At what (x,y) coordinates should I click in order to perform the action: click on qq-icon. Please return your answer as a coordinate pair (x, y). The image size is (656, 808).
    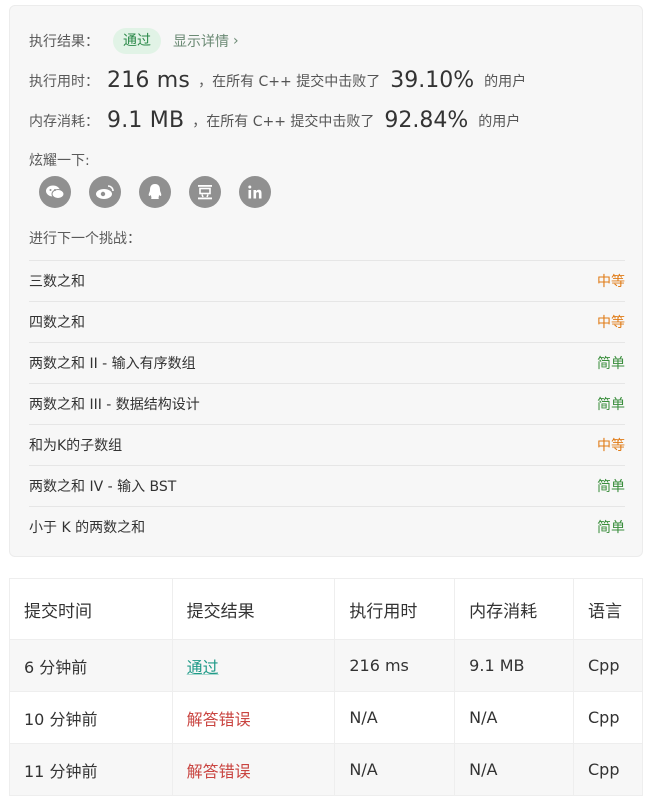
    Looking at the image, I should click on (155, 192).